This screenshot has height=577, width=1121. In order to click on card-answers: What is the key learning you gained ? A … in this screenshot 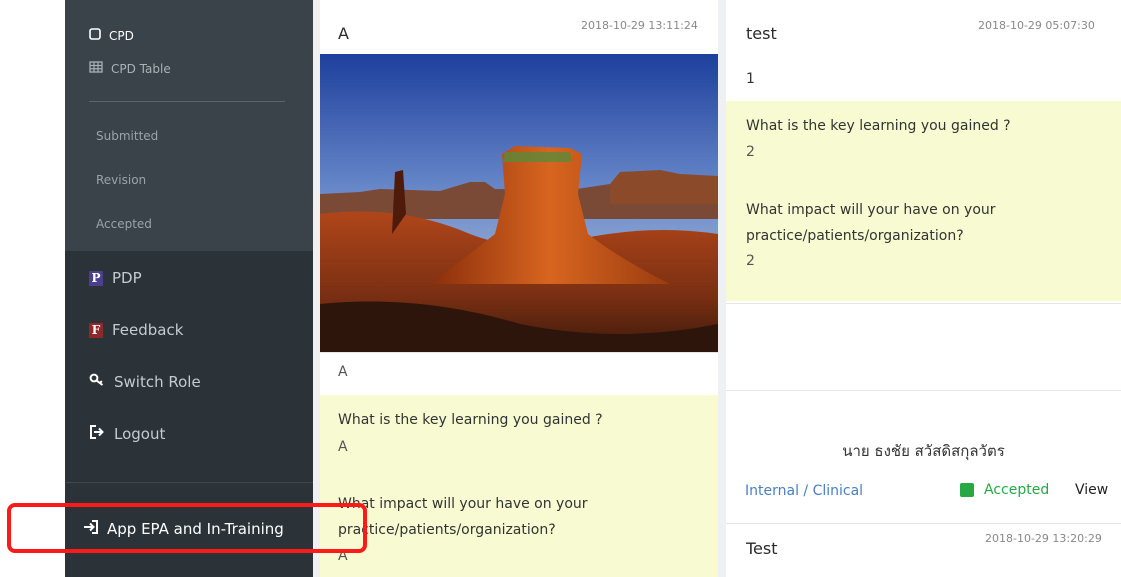, I will do `click(519, 486)`.